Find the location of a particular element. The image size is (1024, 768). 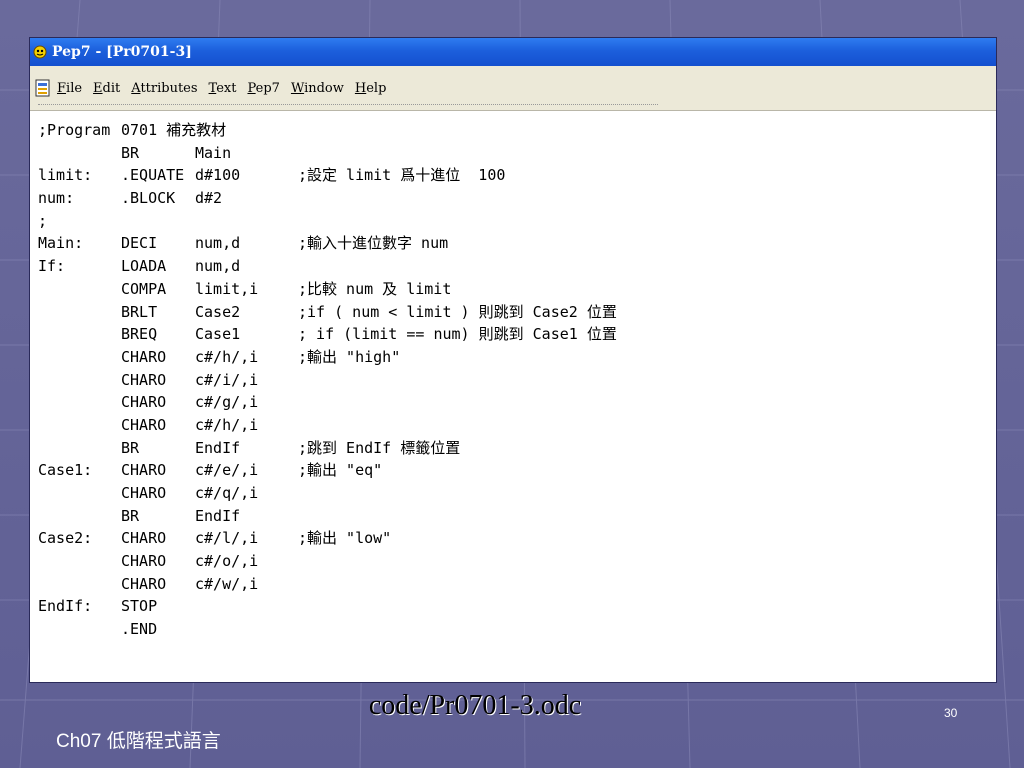

menu-item-text: Text is located at coordinates (223, 88).